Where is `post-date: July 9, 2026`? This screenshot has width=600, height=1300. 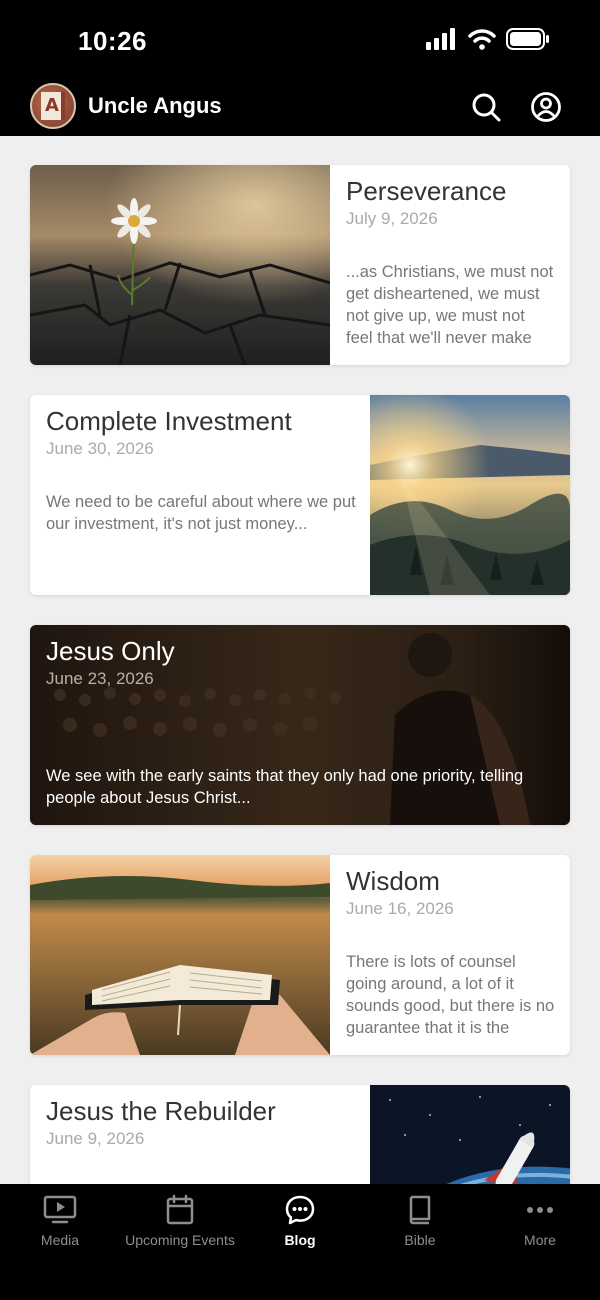
post-date: July 9, 2026 is located at coordinates (392, 218).